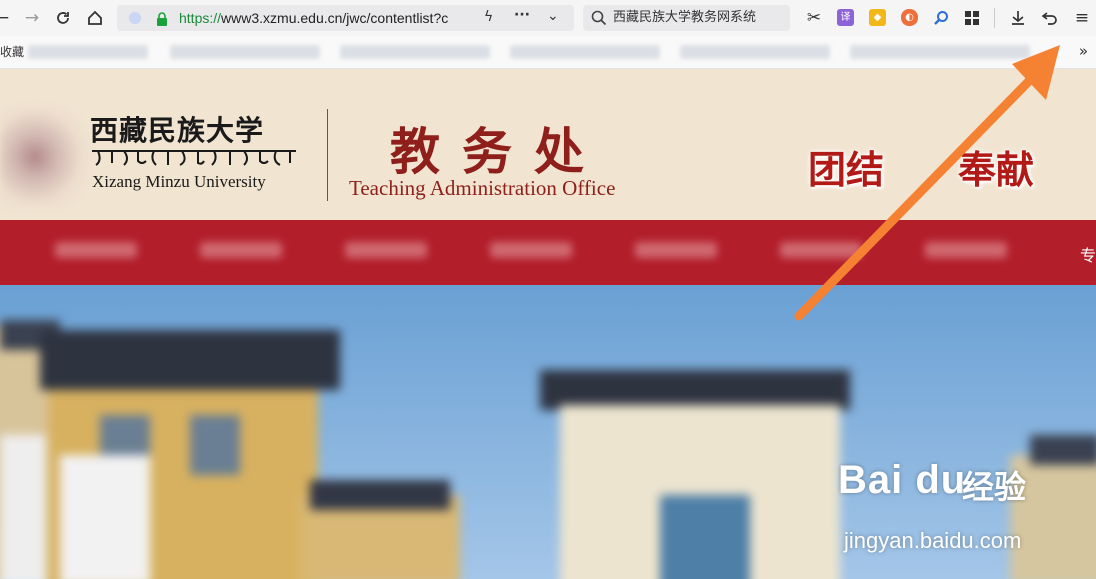  Describe the element at coordinates (938, 508) in the screenshot. I see `baidu-watermark: Bai du 经验 jingyan.baidu.com` at that location.